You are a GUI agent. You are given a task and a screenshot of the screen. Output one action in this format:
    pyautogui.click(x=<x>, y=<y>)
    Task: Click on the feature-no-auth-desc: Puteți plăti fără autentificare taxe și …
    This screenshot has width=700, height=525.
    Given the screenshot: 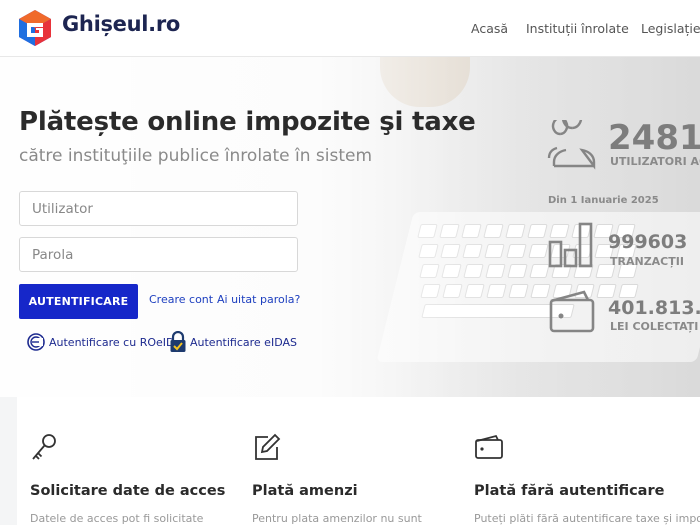 What is the action you would take?
    pyautogui.click(x=587, y=518)
    